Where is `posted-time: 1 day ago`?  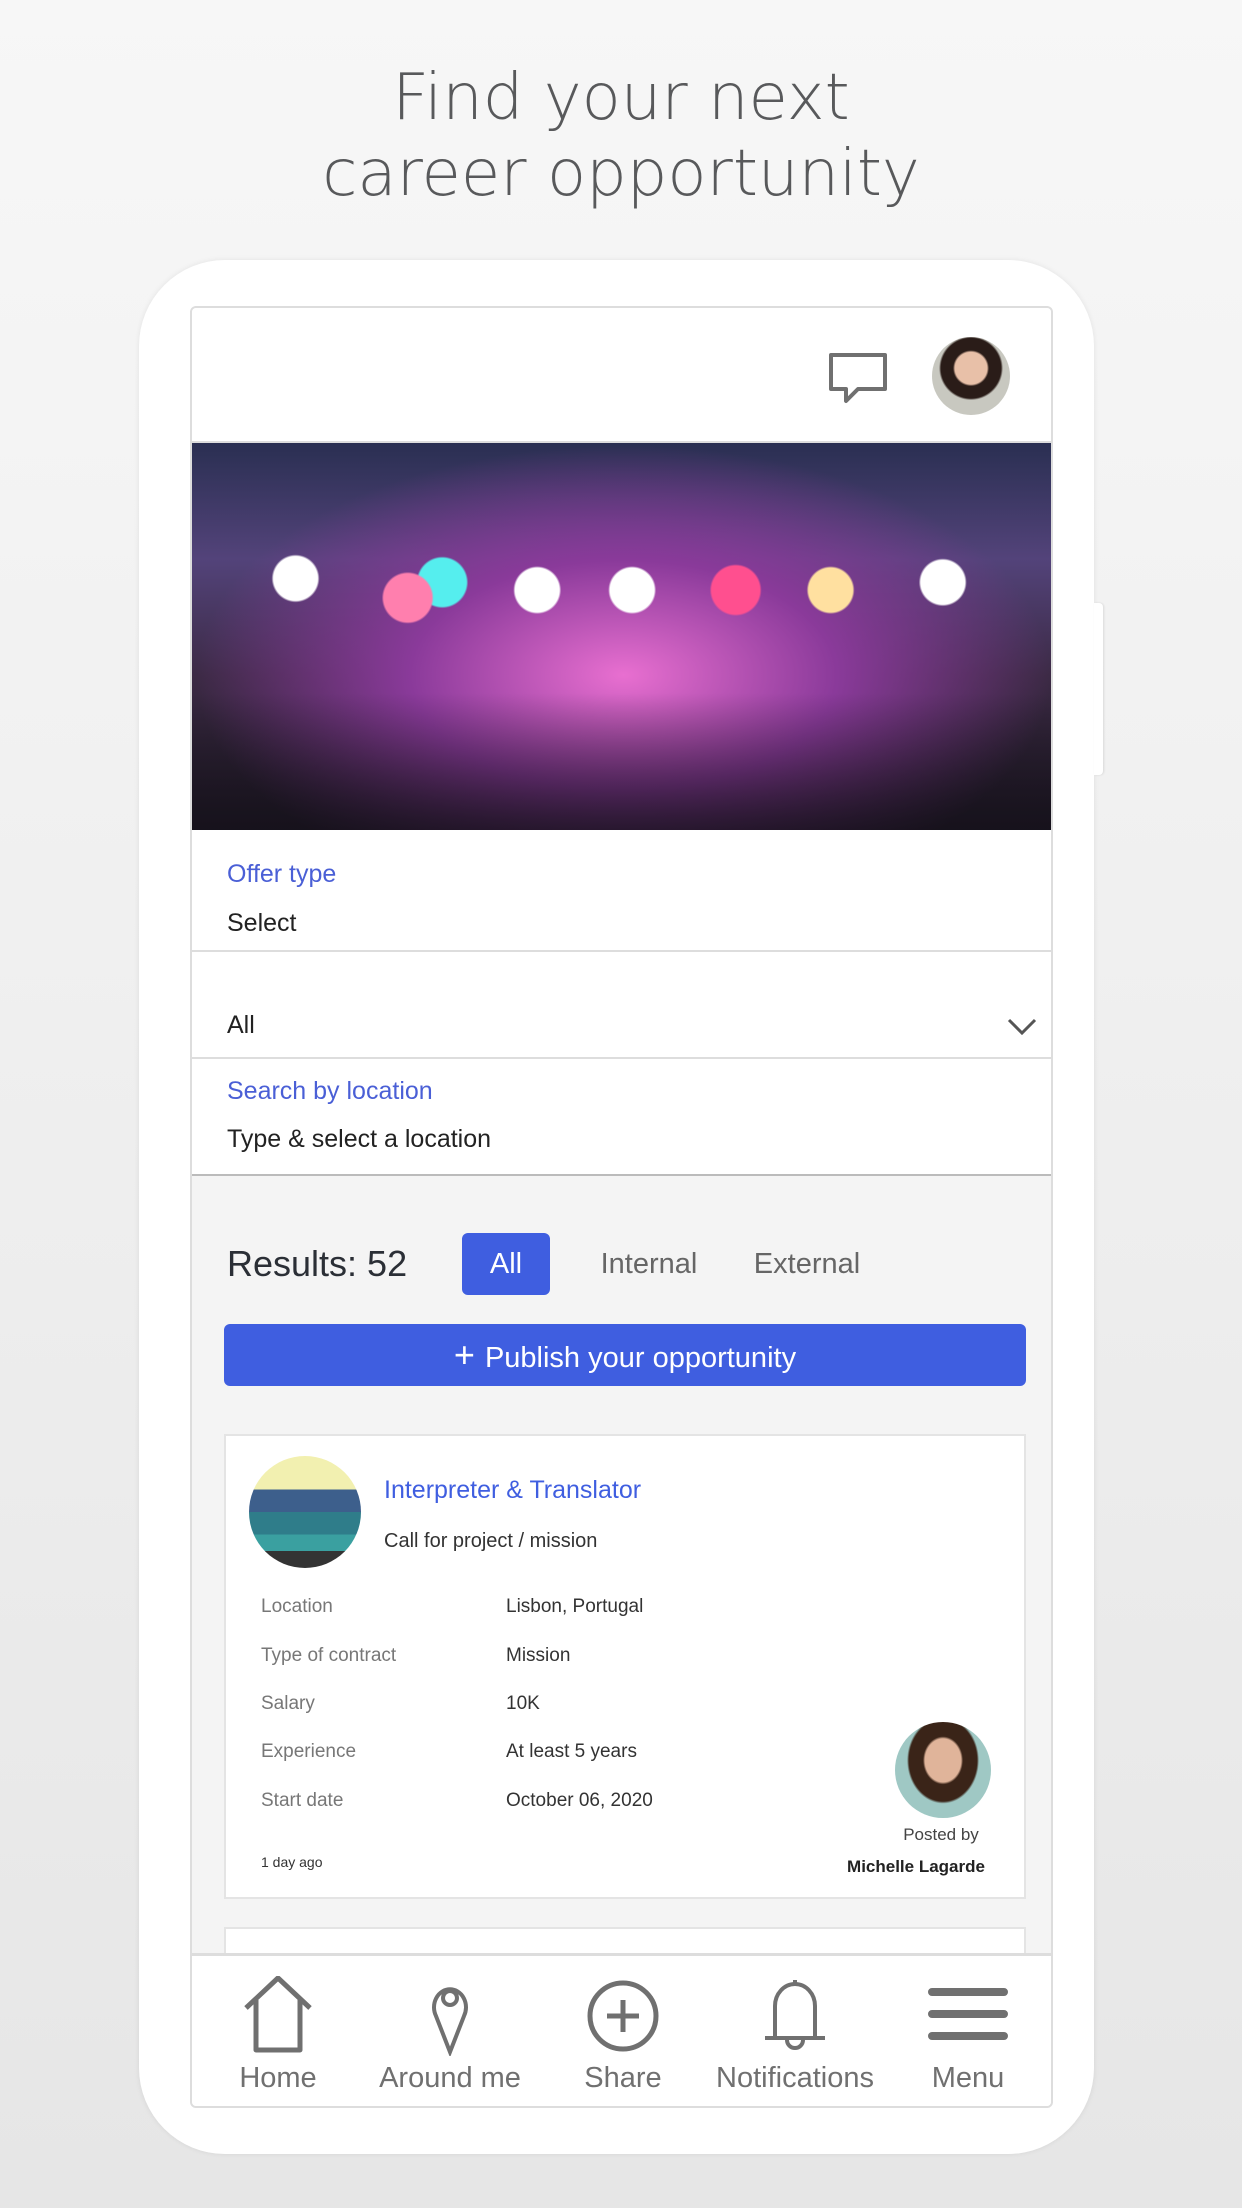
posted-time: 1 day ago is located at coordinates (292, 1862).